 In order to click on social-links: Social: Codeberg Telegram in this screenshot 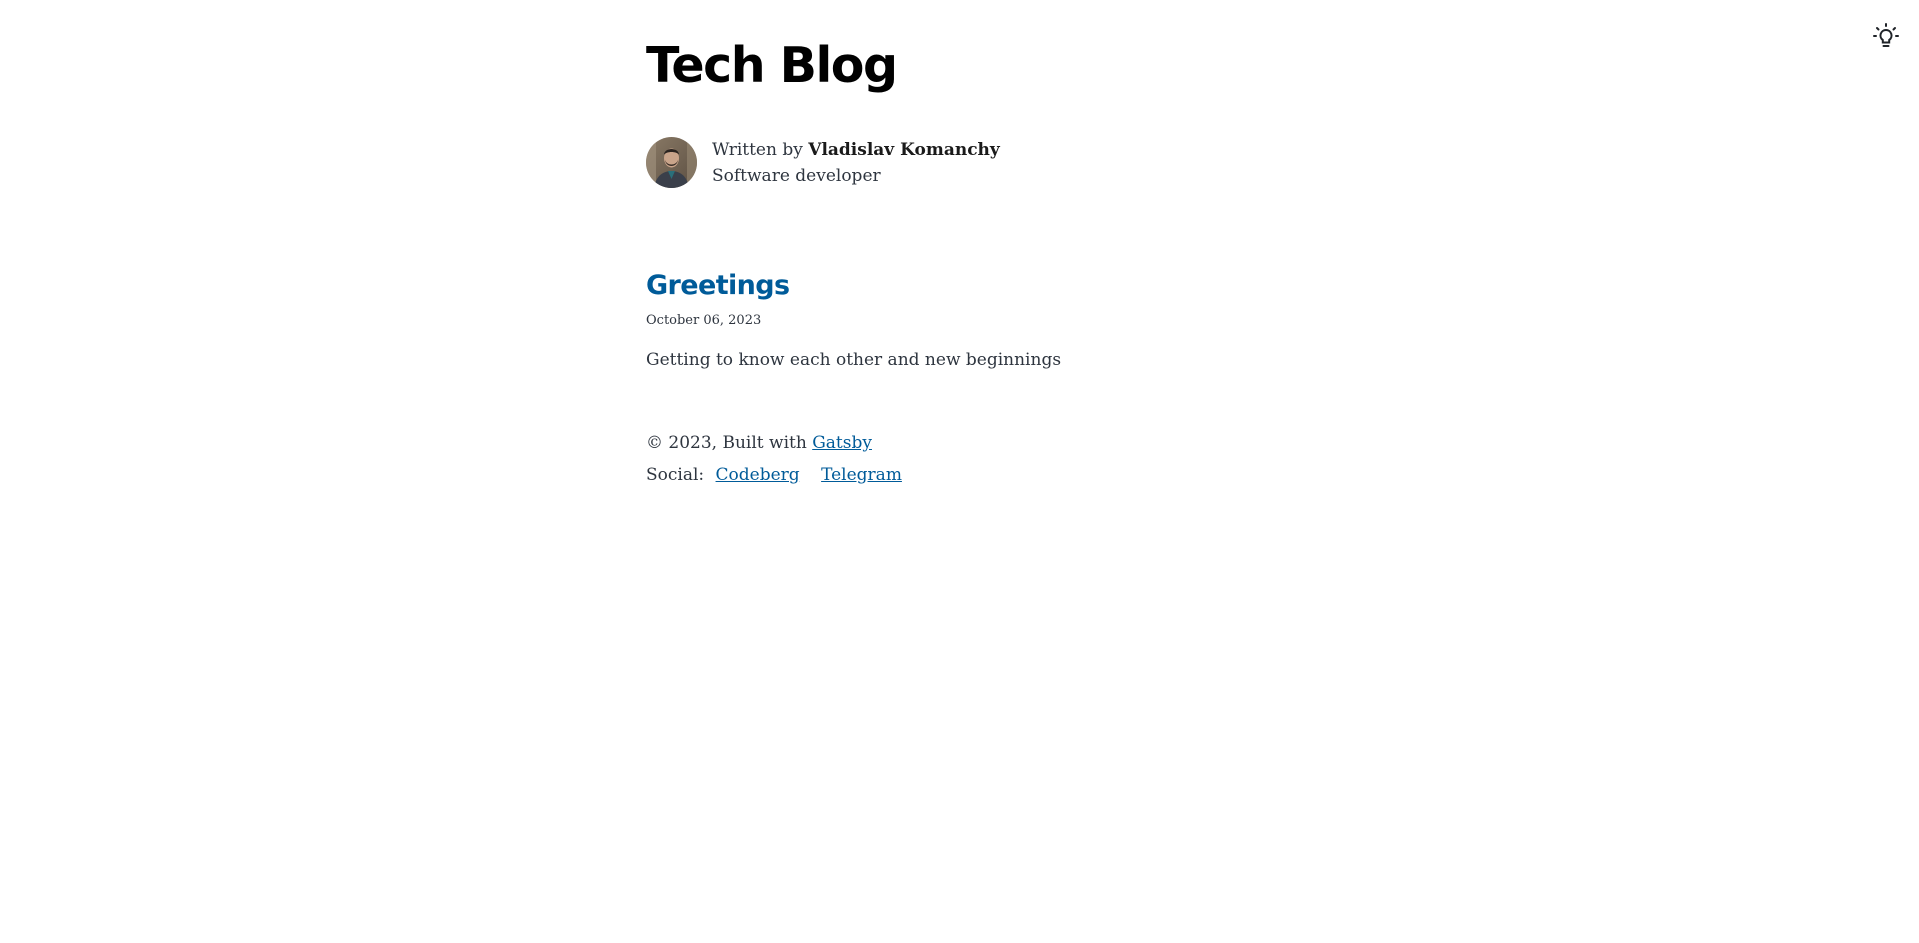, I will do `click(779, 475)`.